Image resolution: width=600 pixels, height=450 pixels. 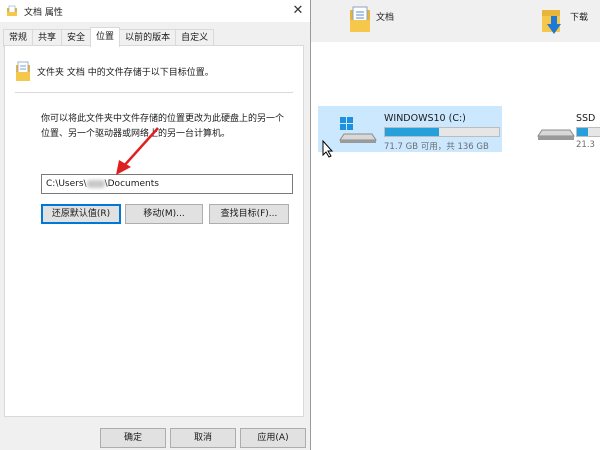 What do you see at coordinates (358, 130) in the screenshot?
I see `windows-drive-icon` at bounding box center [358, 130].